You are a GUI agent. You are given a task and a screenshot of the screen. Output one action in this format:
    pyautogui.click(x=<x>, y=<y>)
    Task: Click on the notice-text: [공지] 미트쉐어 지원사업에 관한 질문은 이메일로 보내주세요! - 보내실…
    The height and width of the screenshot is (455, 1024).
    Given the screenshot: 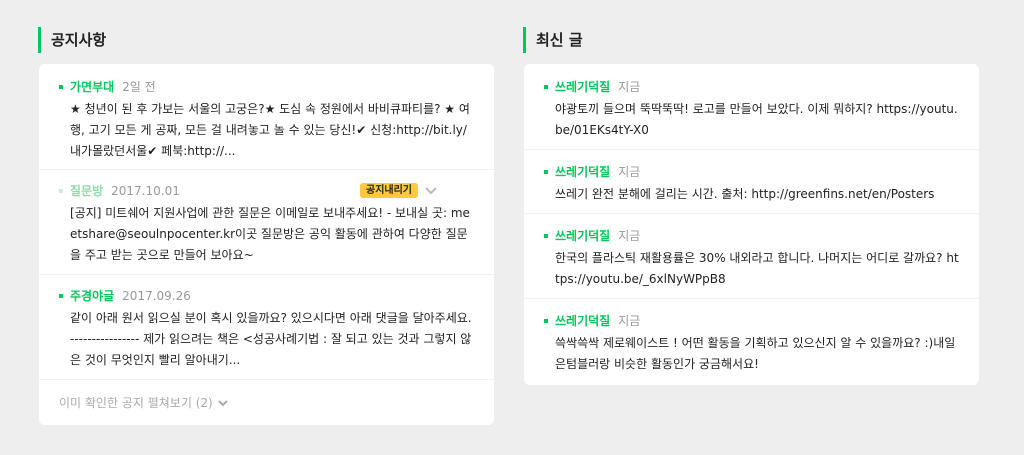 What is the action you would take?
    pyautogui.click(x=266, y=234)
    